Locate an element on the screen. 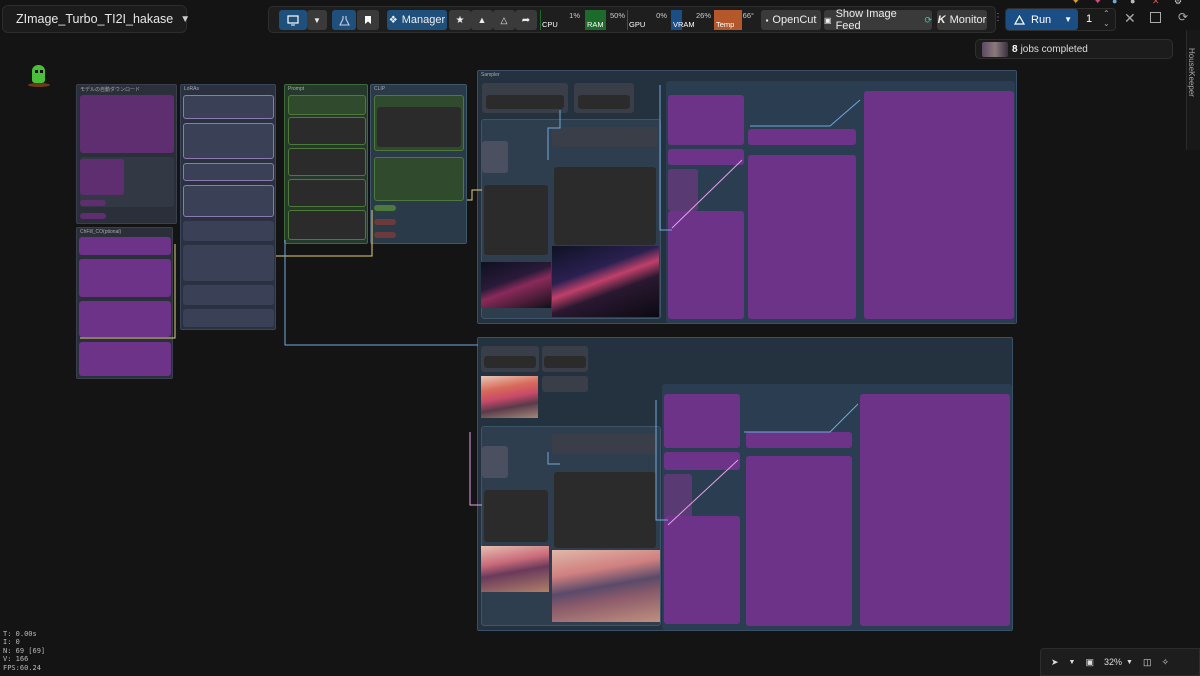 Image resolution: width=1200 pixels, height=676 pixels. stat-nodes: N: 69 [69] is located at coordinates (24, 650).